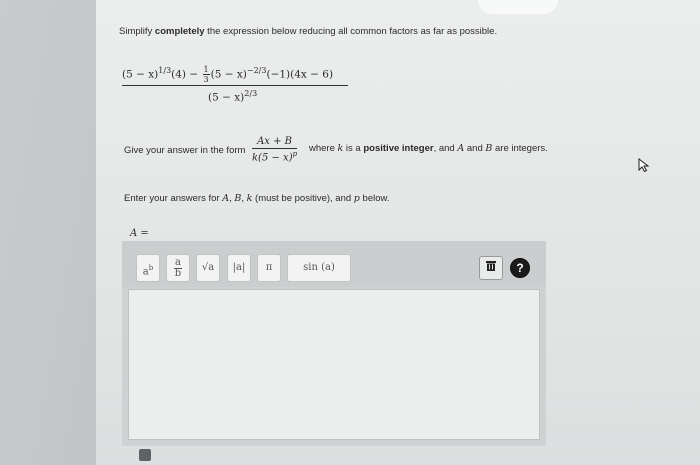 Image resolution: width=700 pixels, height=465 pixels. Describe the element at coordinates (148, 268) in the screenshot. I see `power-button: ab` at that location.